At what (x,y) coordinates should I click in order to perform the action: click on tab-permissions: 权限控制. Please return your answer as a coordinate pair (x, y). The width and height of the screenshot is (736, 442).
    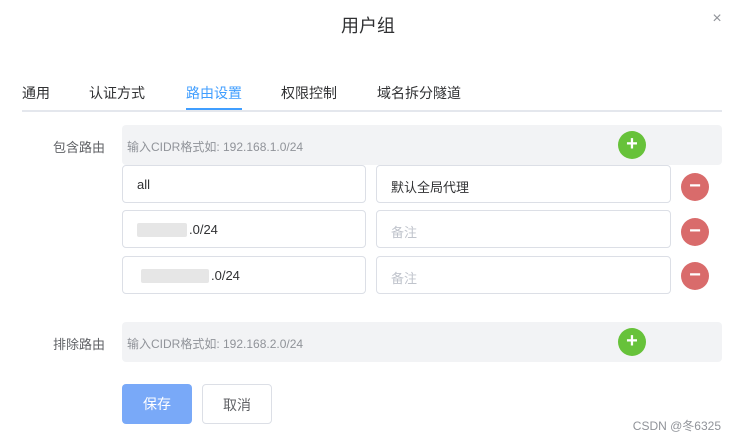
    Looking at the image, I should click on (309, 93).